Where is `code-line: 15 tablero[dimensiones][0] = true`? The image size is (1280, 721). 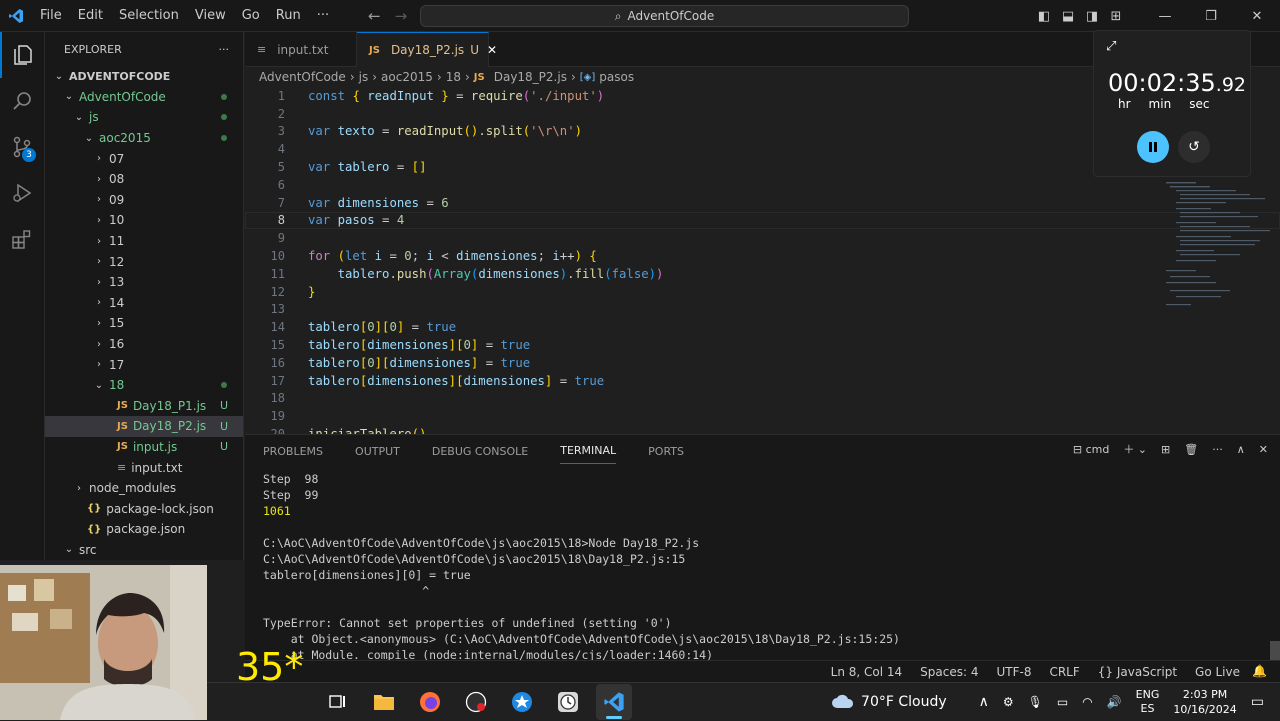
code-line: 15 tablero[dimensiones][0] = true is located at coordinates (762, 345).